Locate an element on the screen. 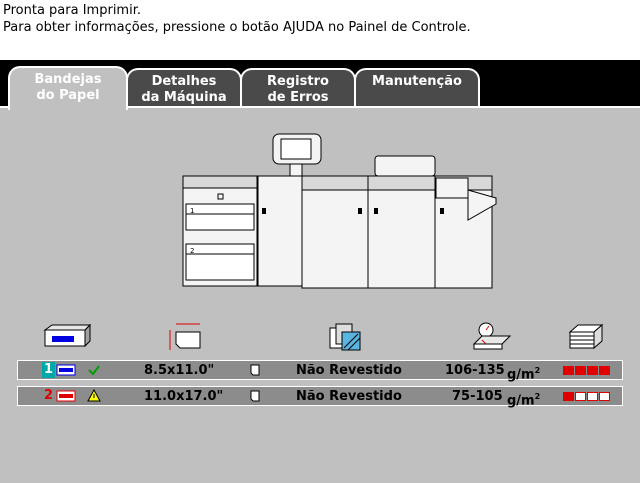 The image size is (640, 483). tab-paper-trays: Bandejas do Papel is located at coordinates (68, 88).